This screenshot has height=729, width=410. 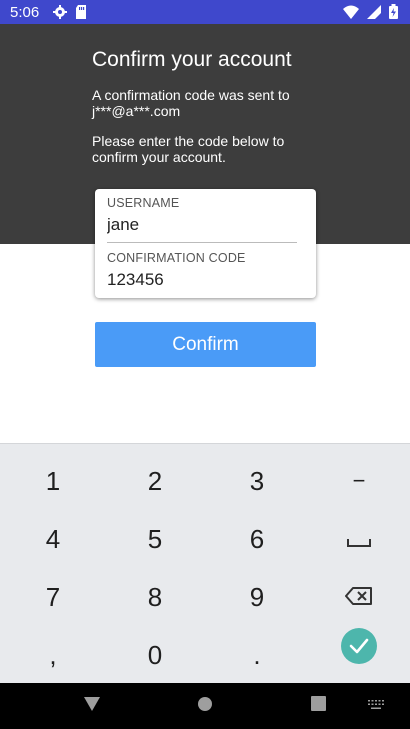 I want to click on space-icon, so click(x=359, y=539).